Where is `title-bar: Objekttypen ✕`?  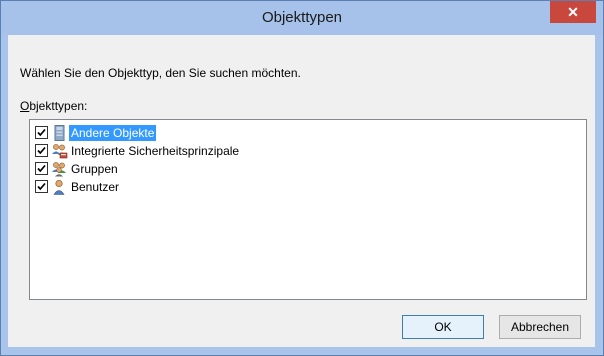
title-bar: Objekttypen ✕ is located at coordinates (302, 18).